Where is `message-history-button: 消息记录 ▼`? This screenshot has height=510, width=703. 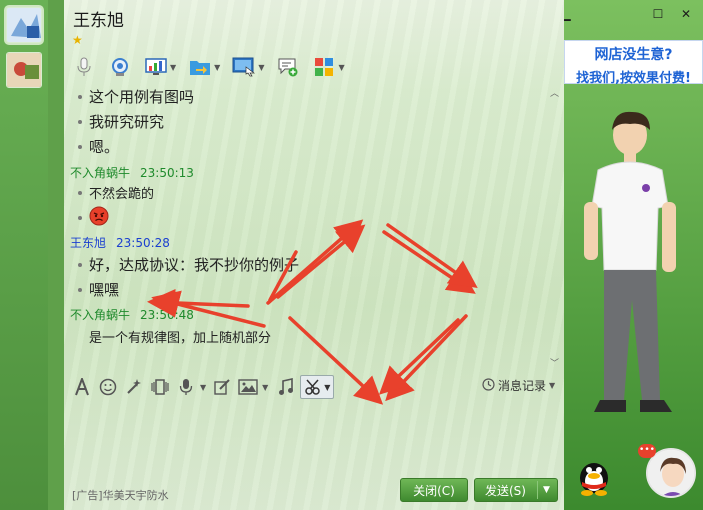
message-history-button: 消息记录 ▼ is located at coordinates (518, 385).